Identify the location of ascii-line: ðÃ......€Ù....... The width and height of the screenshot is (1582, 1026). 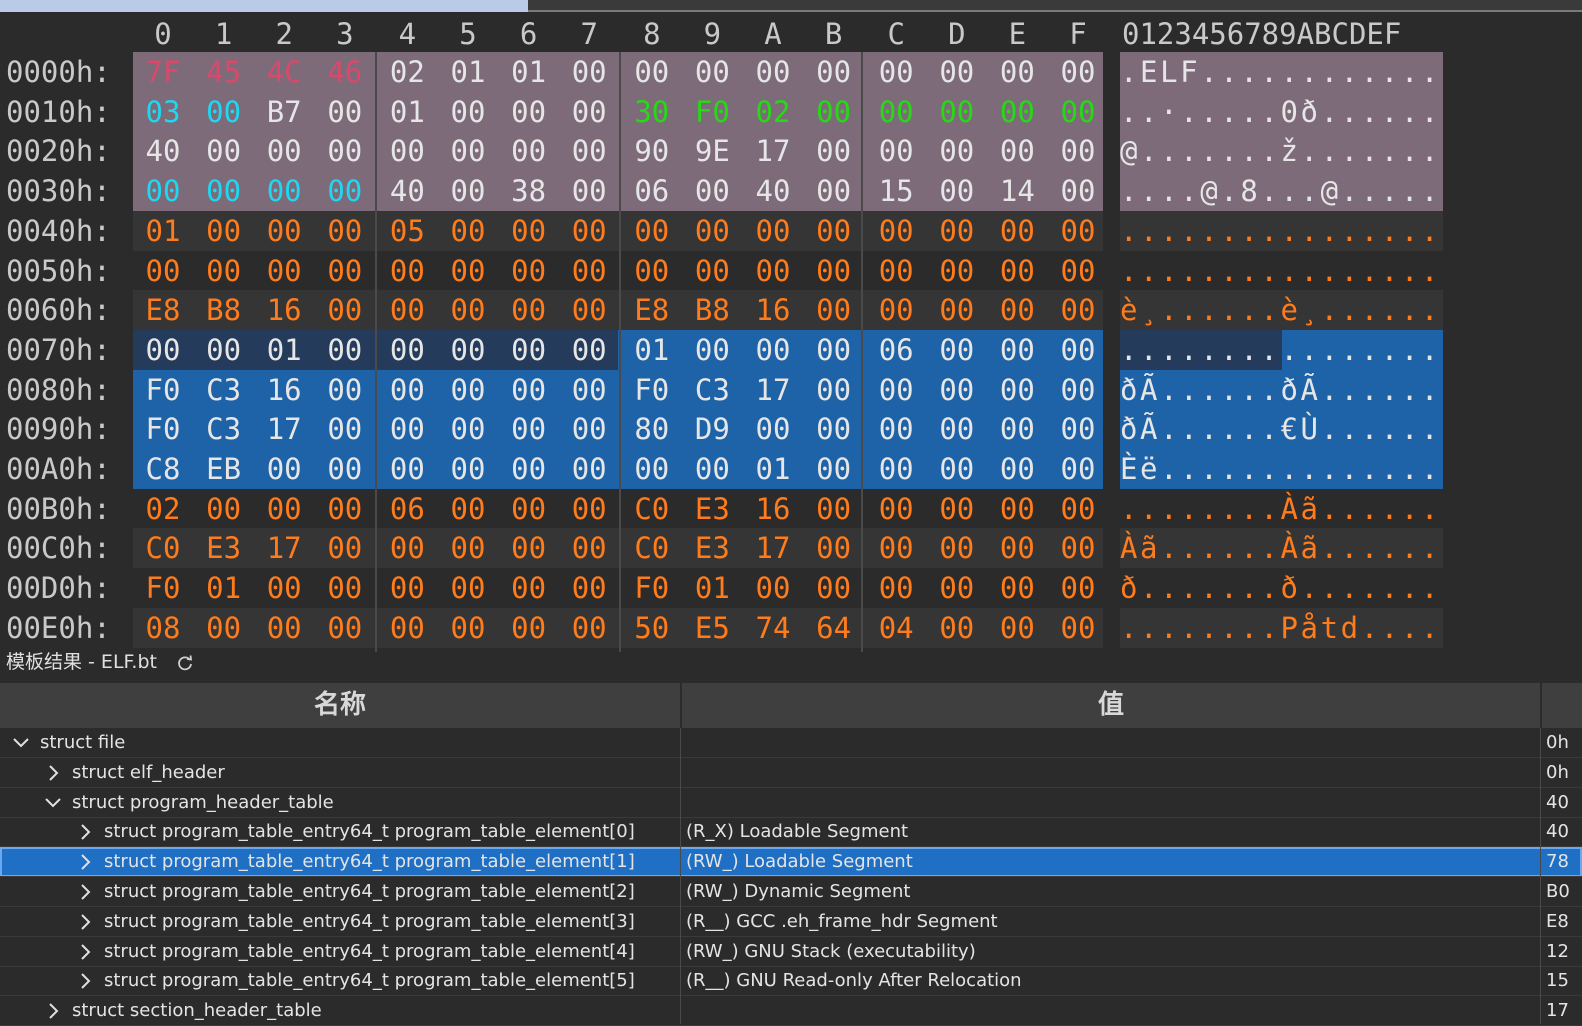
(1280, 429).